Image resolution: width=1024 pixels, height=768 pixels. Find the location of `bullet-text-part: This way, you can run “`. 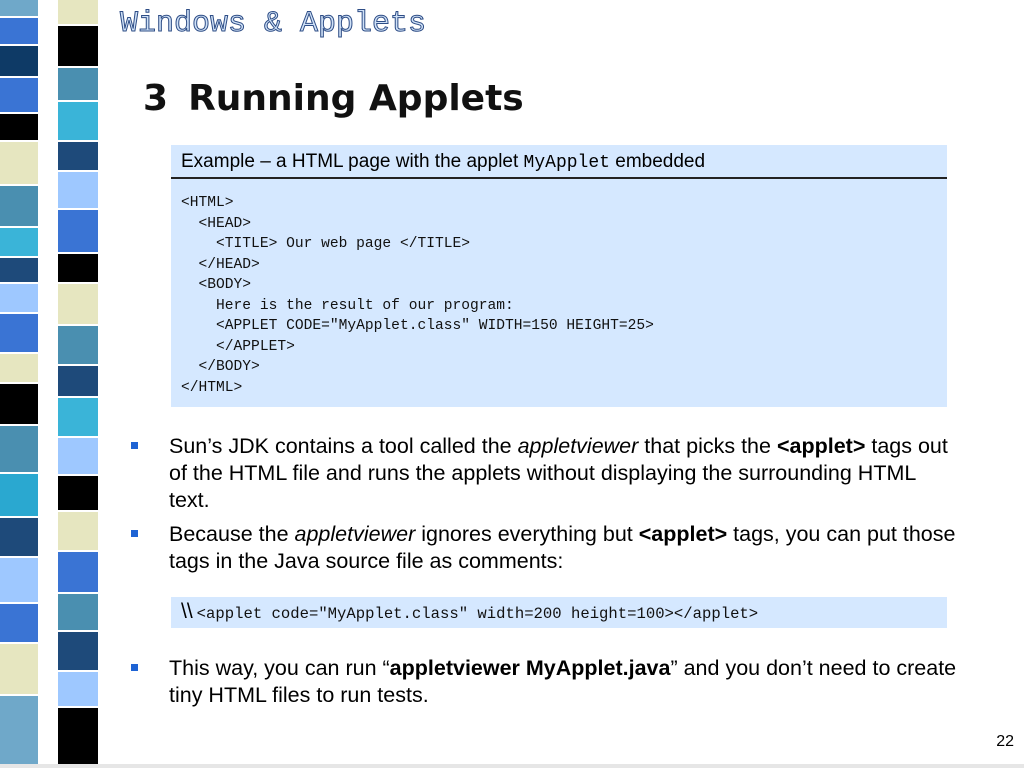

bullet-text-part: This way, you can run “ is located at coordinates (279, 668).